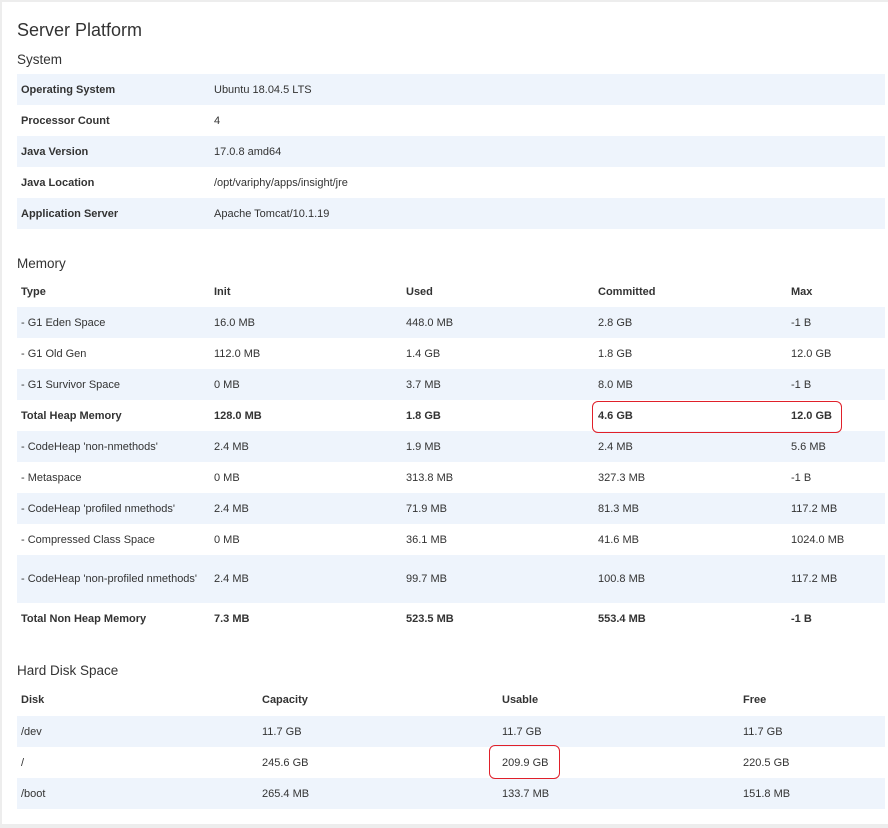 This screenshot has width=888, height=828. Describe the element at coordinates (23, 762) in the screenshot. I see `disk-name: /` at that location.